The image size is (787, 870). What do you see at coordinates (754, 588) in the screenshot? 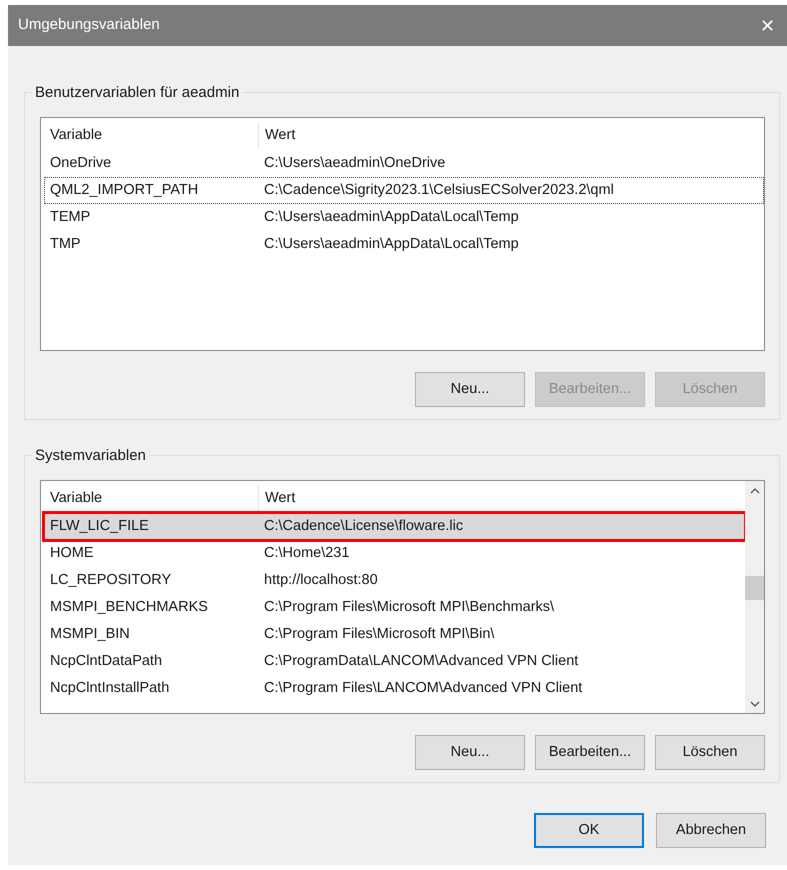
I see `scrollbar-thumb` at bounding box center [754, 588].